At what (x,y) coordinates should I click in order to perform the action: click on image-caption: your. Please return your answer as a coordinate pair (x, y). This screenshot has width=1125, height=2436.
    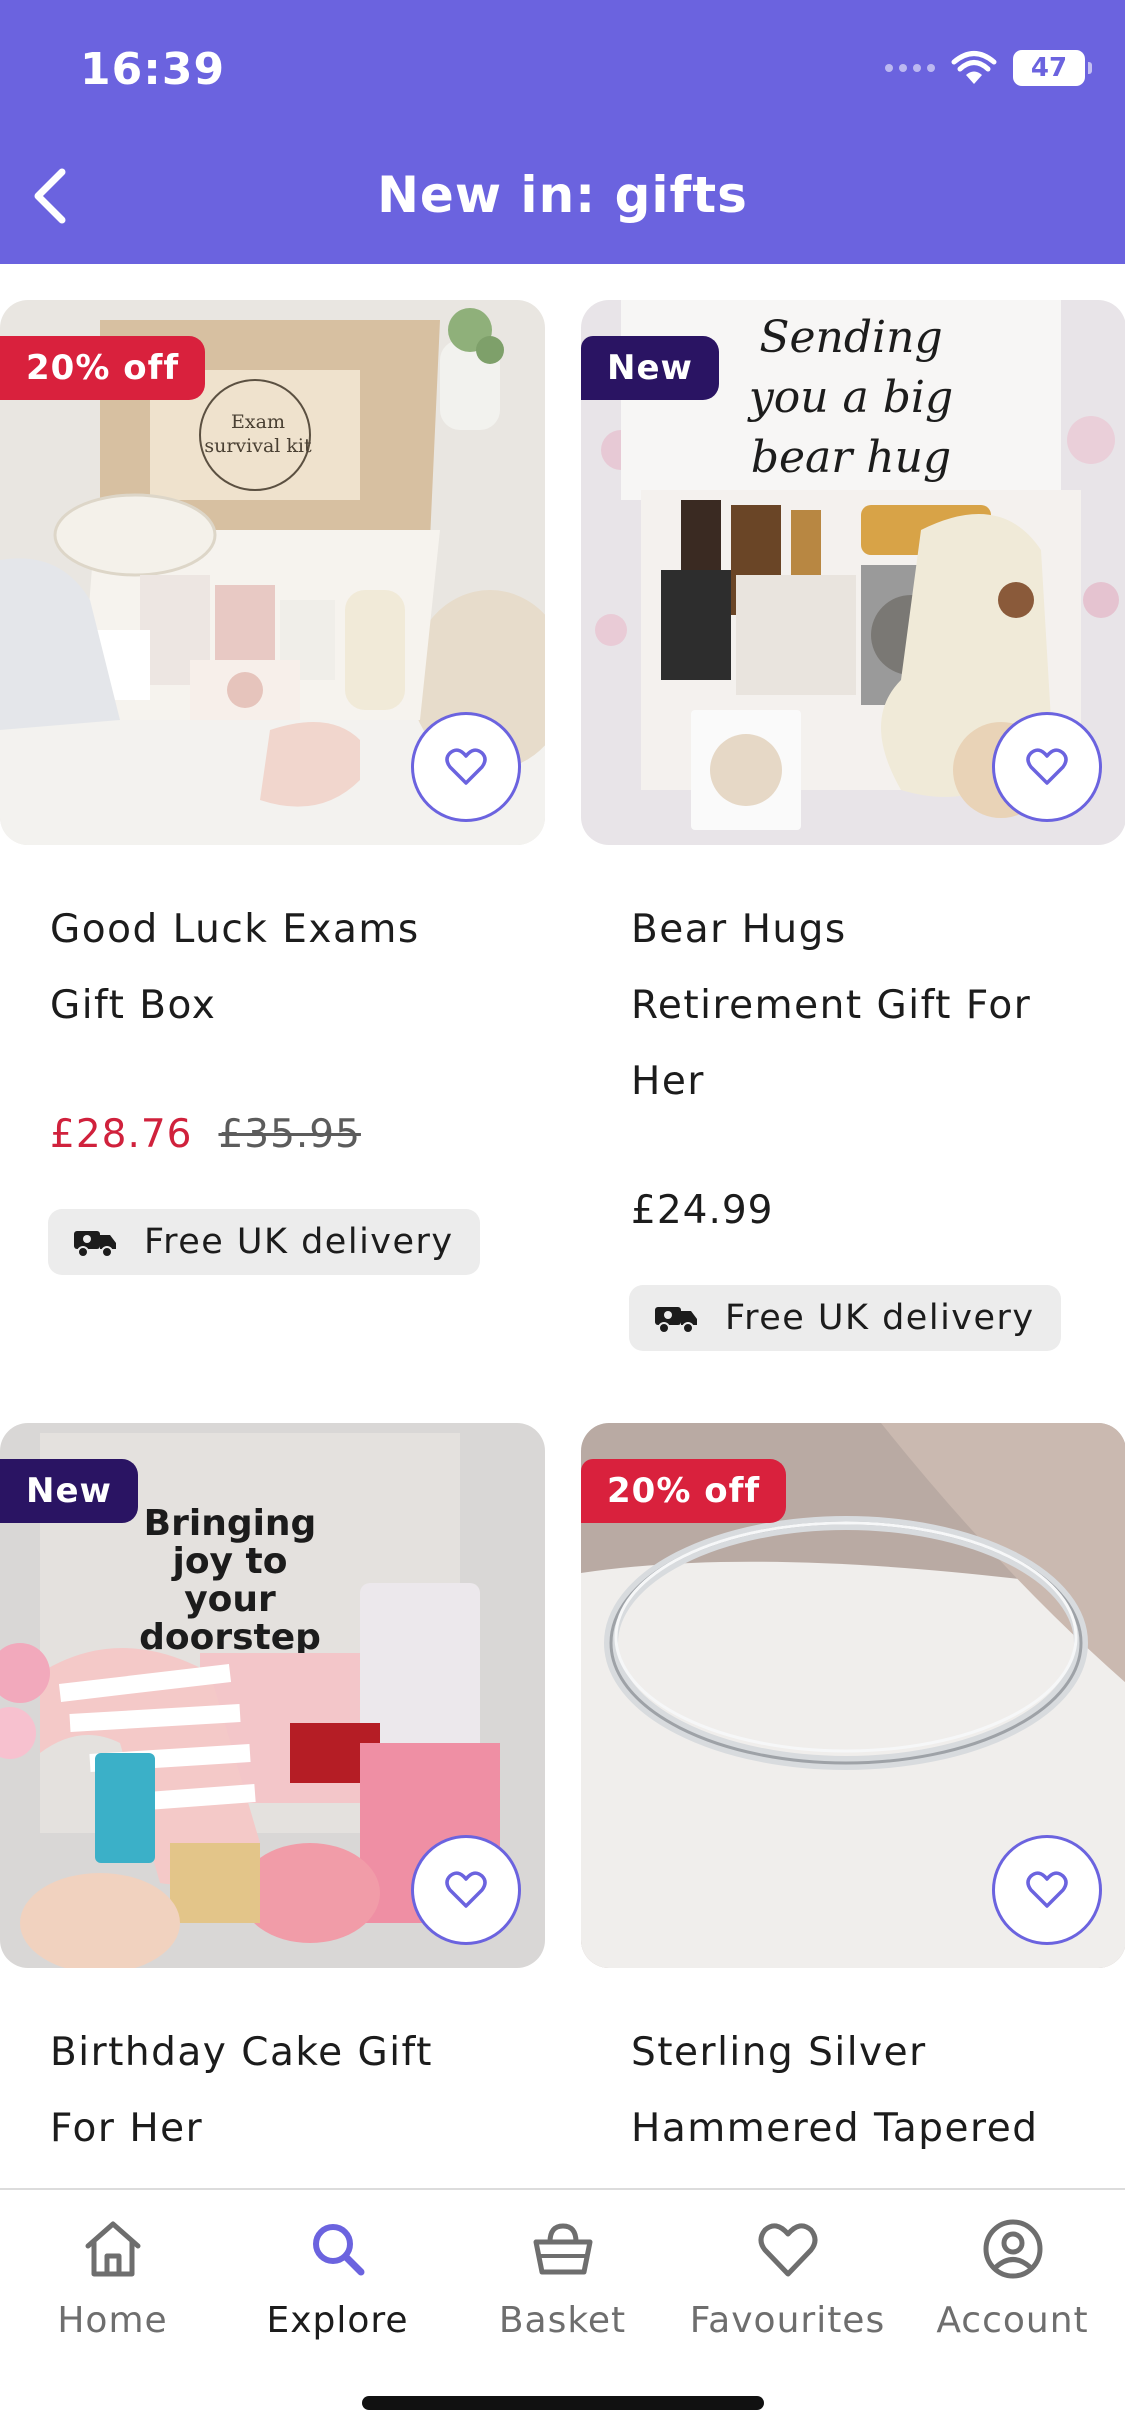
    Looking at the image, I should click on (230, 1599).